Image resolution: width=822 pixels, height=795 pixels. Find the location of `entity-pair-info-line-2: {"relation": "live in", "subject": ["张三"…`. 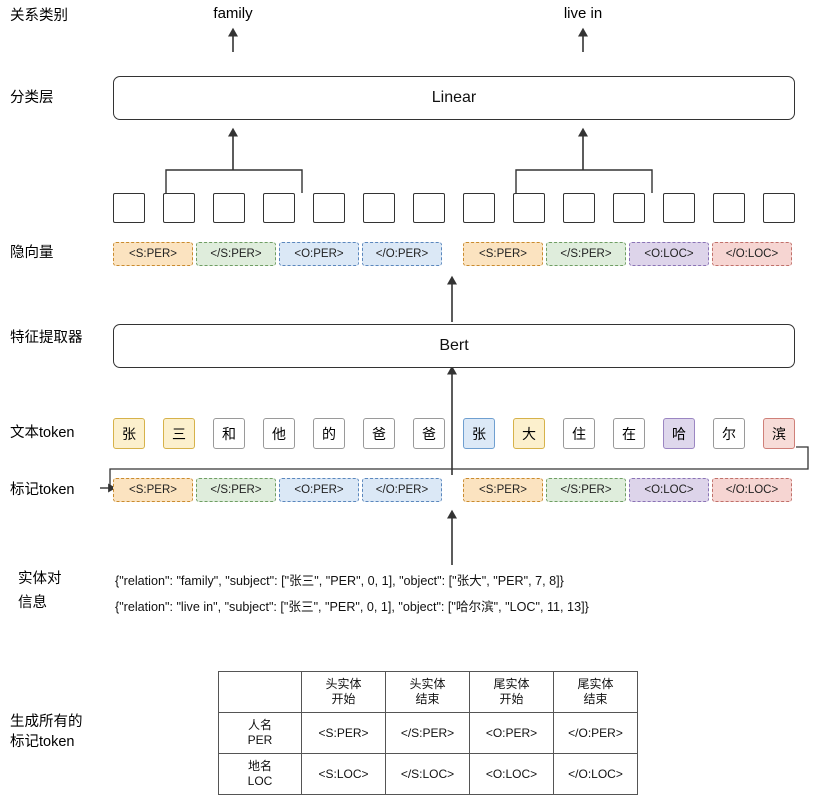

entity-pair-info-line-2: {"relation": "live in", "subject": ["张三"… is located at coordinates (352, 607).